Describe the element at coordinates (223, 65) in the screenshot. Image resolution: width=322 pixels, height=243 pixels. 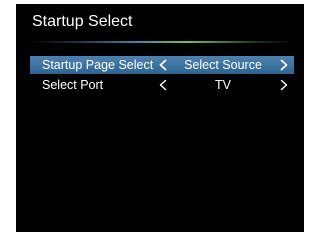
I see `menu-item-value: Select Source` at that location.